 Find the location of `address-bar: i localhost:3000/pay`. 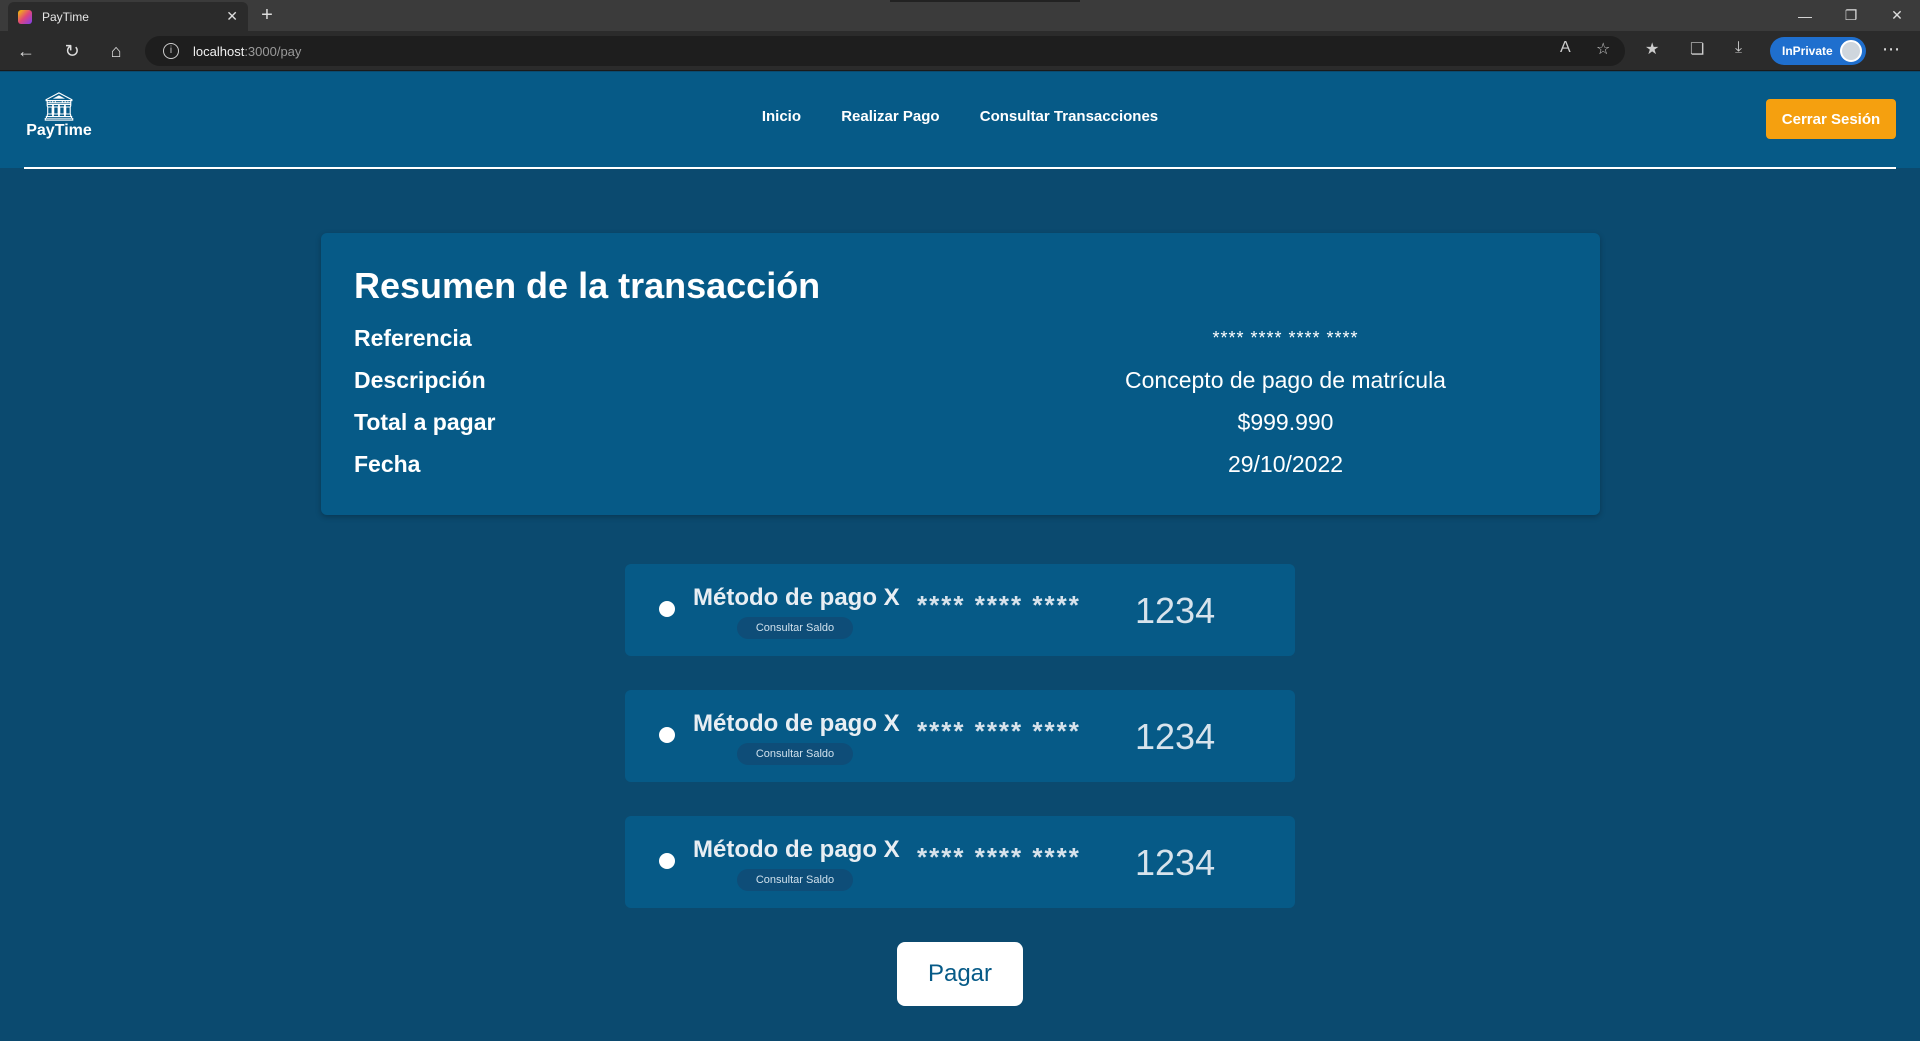

address-bar: i localhost:3000/pay is located at coordinates (885, 51).